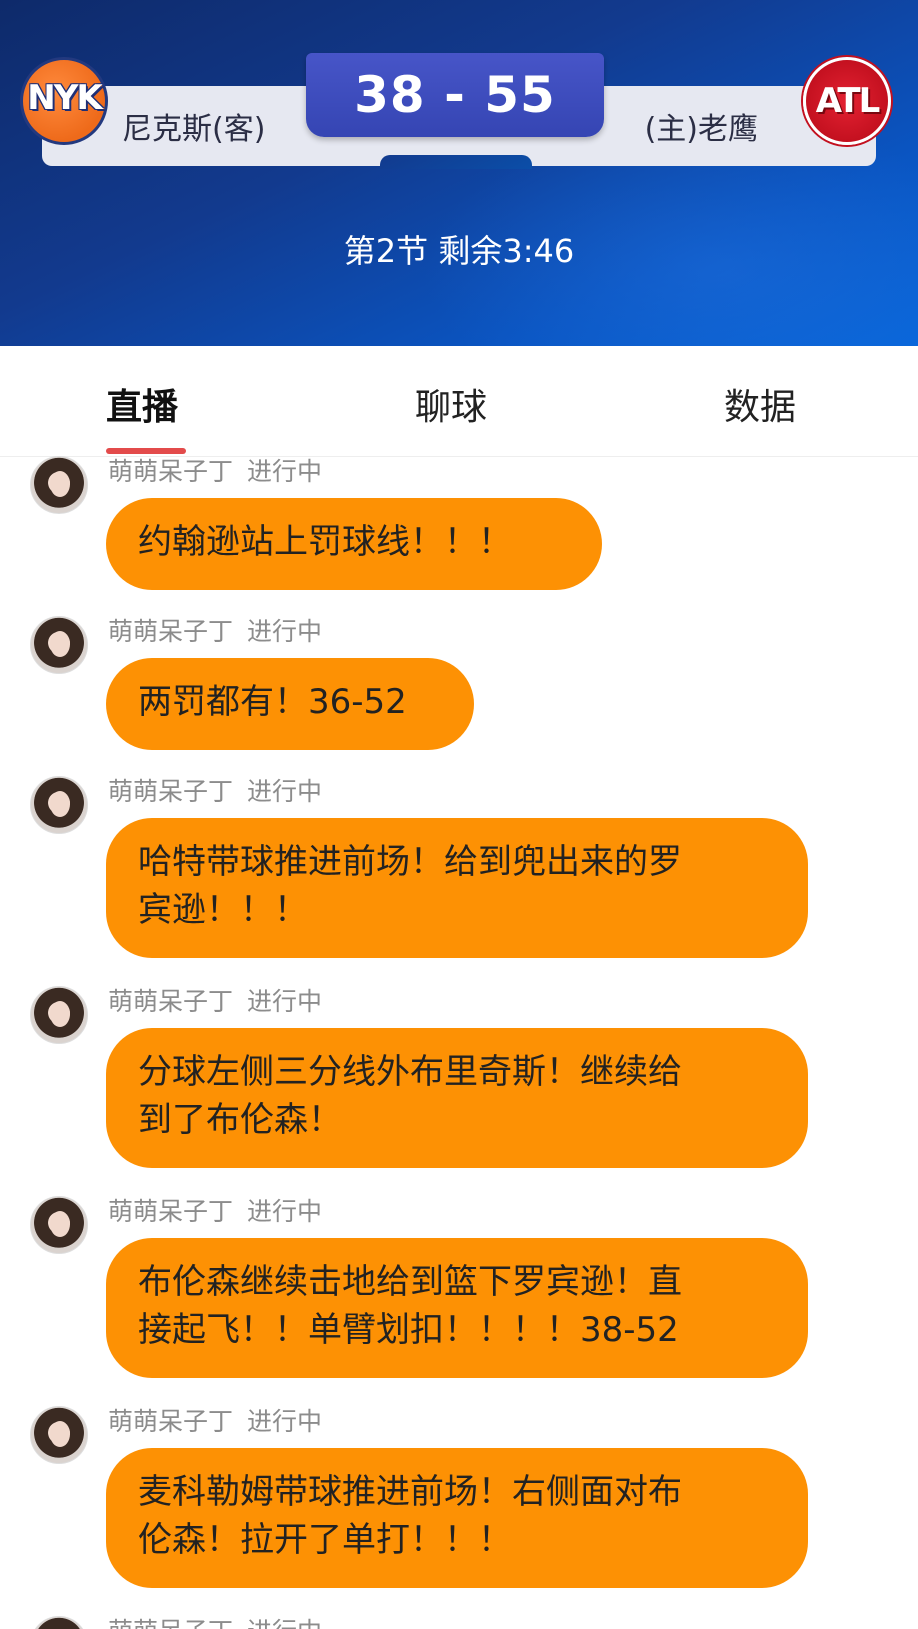 Image resolution: width=918 pixels, height=1629 pixels. I want to click on tab-bar: 直播 聊球 数据, so click(459, 401).